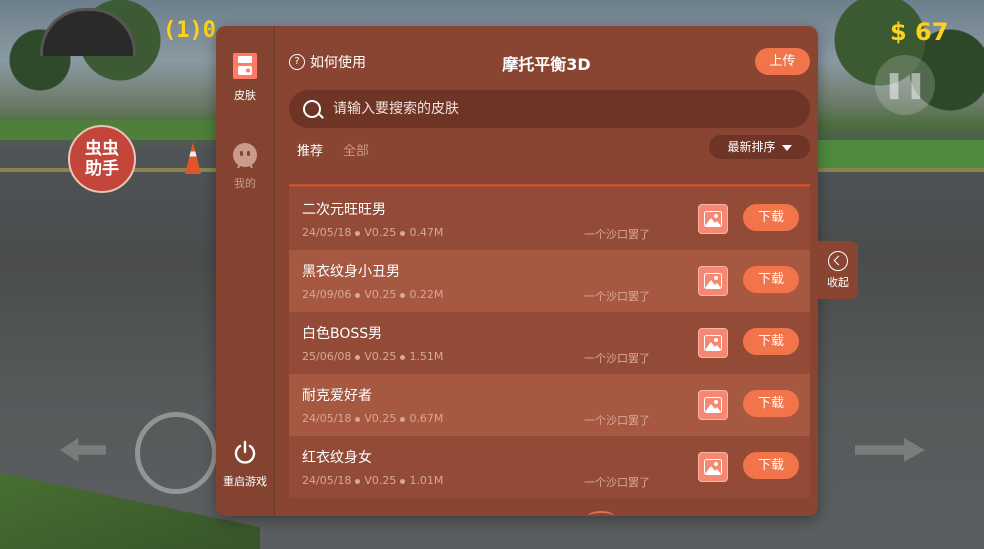 The width and height of the screenshot is (984, 549). Describe the element at coordinates (337, 458) in the screenshot. I see `skin-name: 红衣纹身女` at that location.